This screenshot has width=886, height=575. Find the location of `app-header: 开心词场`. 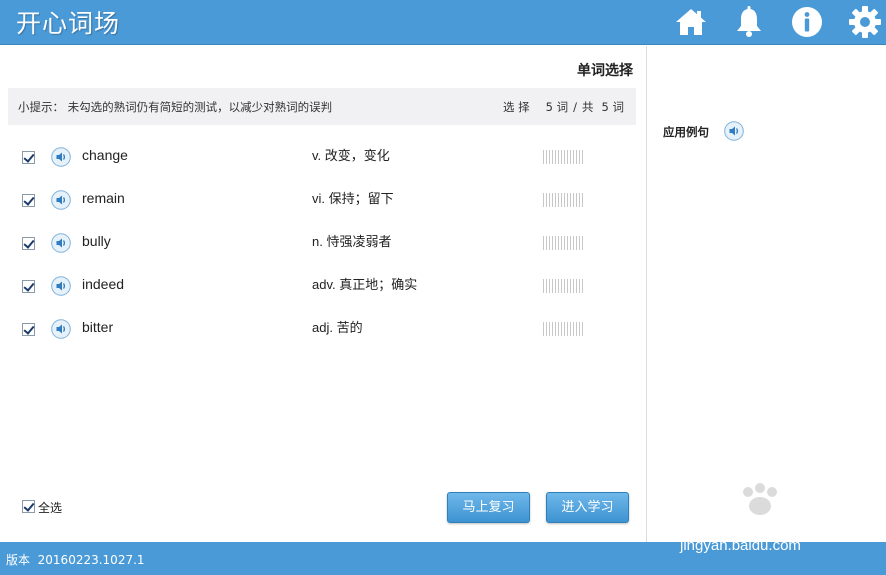

app-header: 开心词场 is located at coordinates (443, 22).